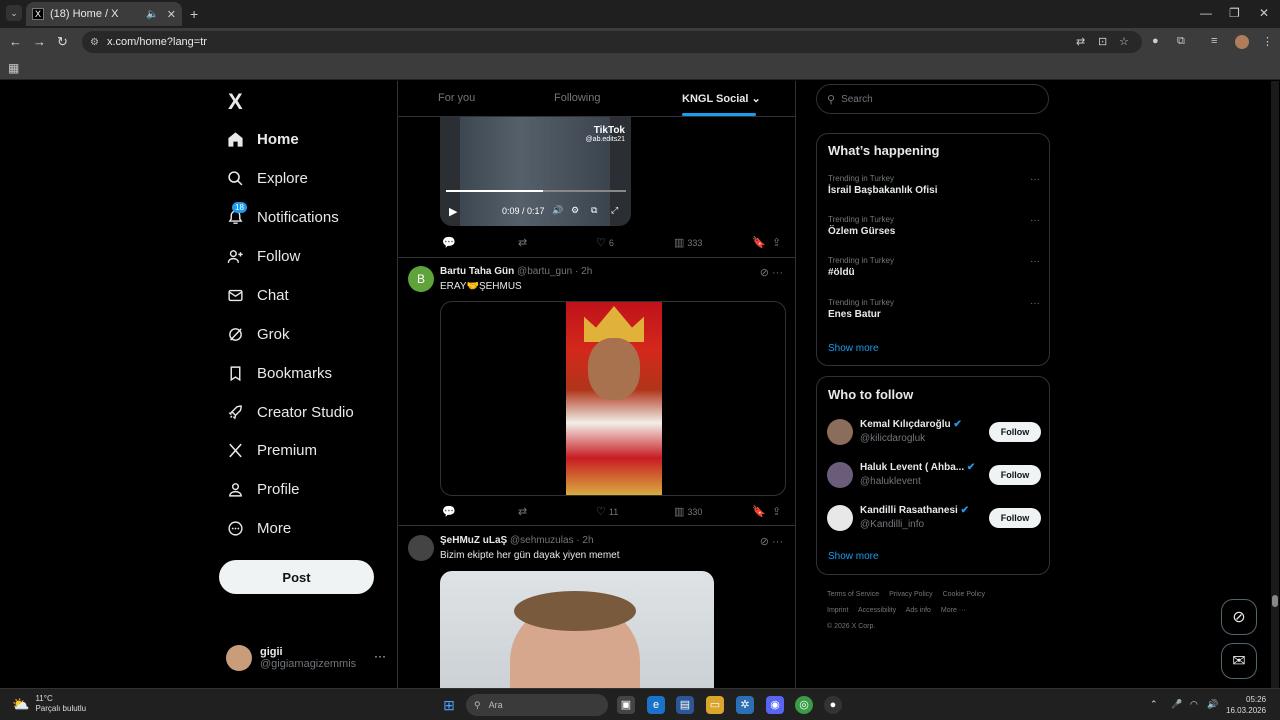  What do you see at coordinates (688, 511) in the screenshot?
I see `views-button: ▥ 330` at bounding box center [688, 511].